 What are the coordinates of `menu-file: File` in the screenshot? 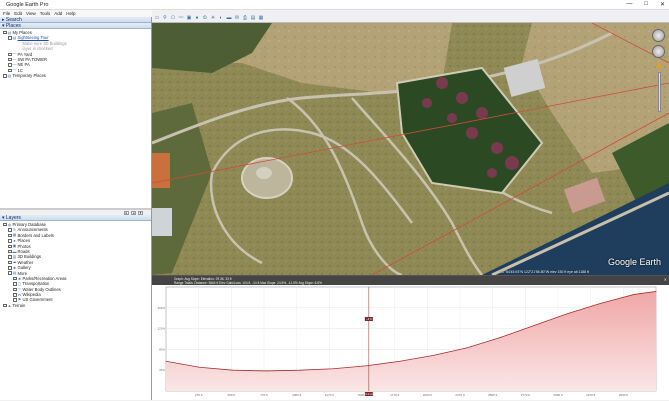 It's located at (6, 13).